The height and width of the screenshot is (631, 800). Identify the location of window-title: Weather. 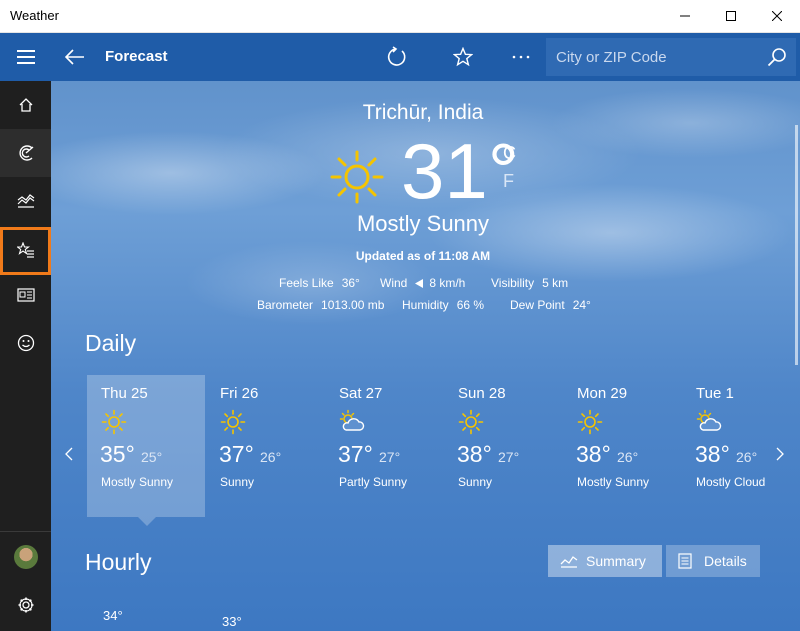
(34, 15).